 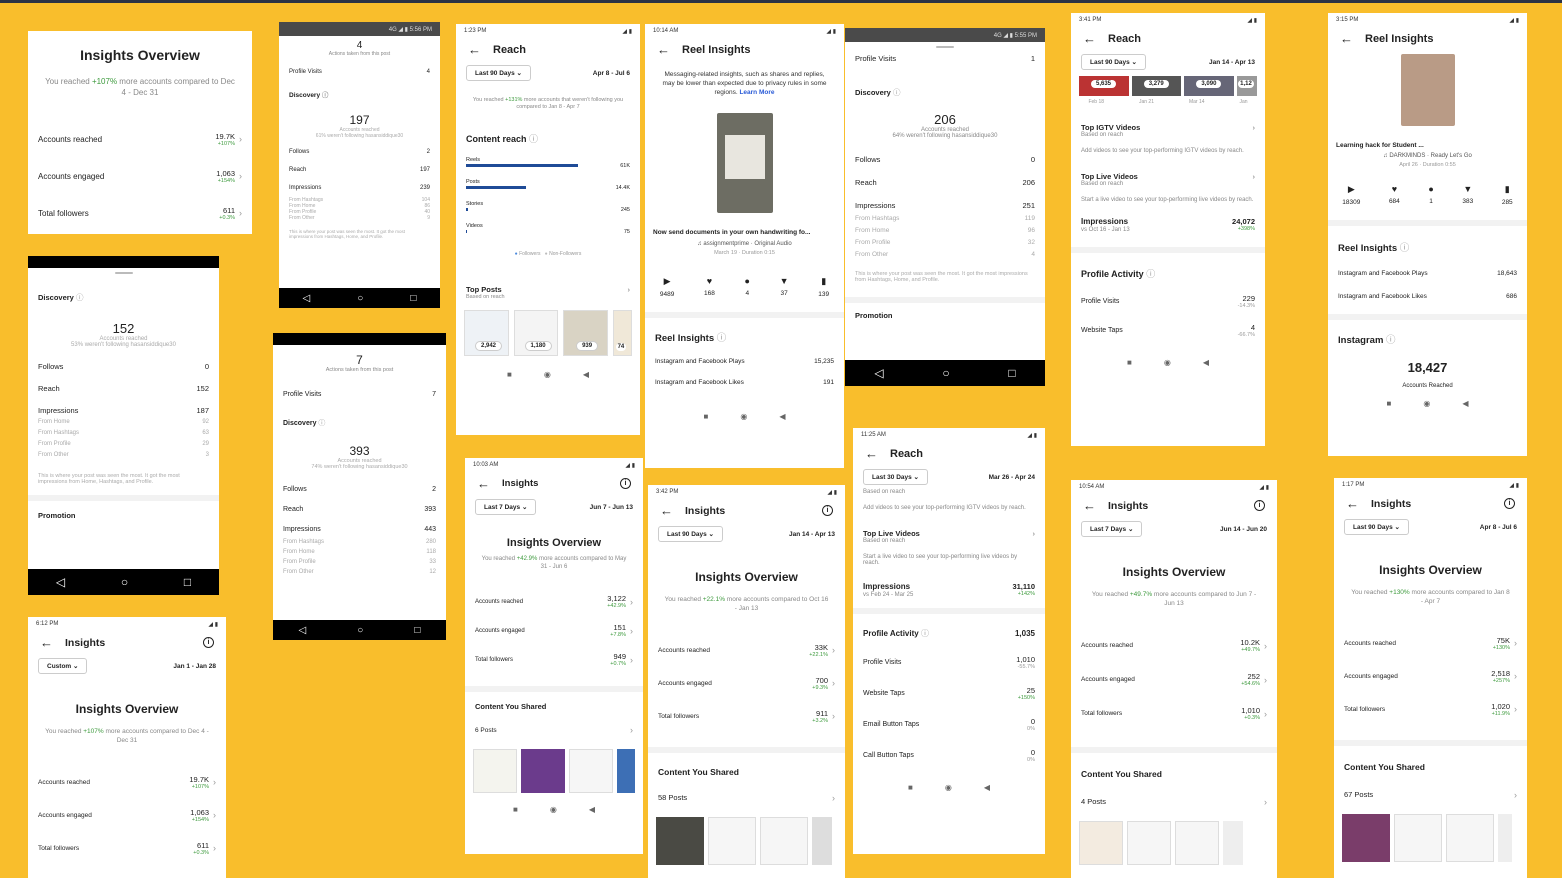 What do you see at coordinates (1430, 795) in the screenshot?
I see `posts-count-row: 67 Posts ›` at bounding box center [1430, 795].